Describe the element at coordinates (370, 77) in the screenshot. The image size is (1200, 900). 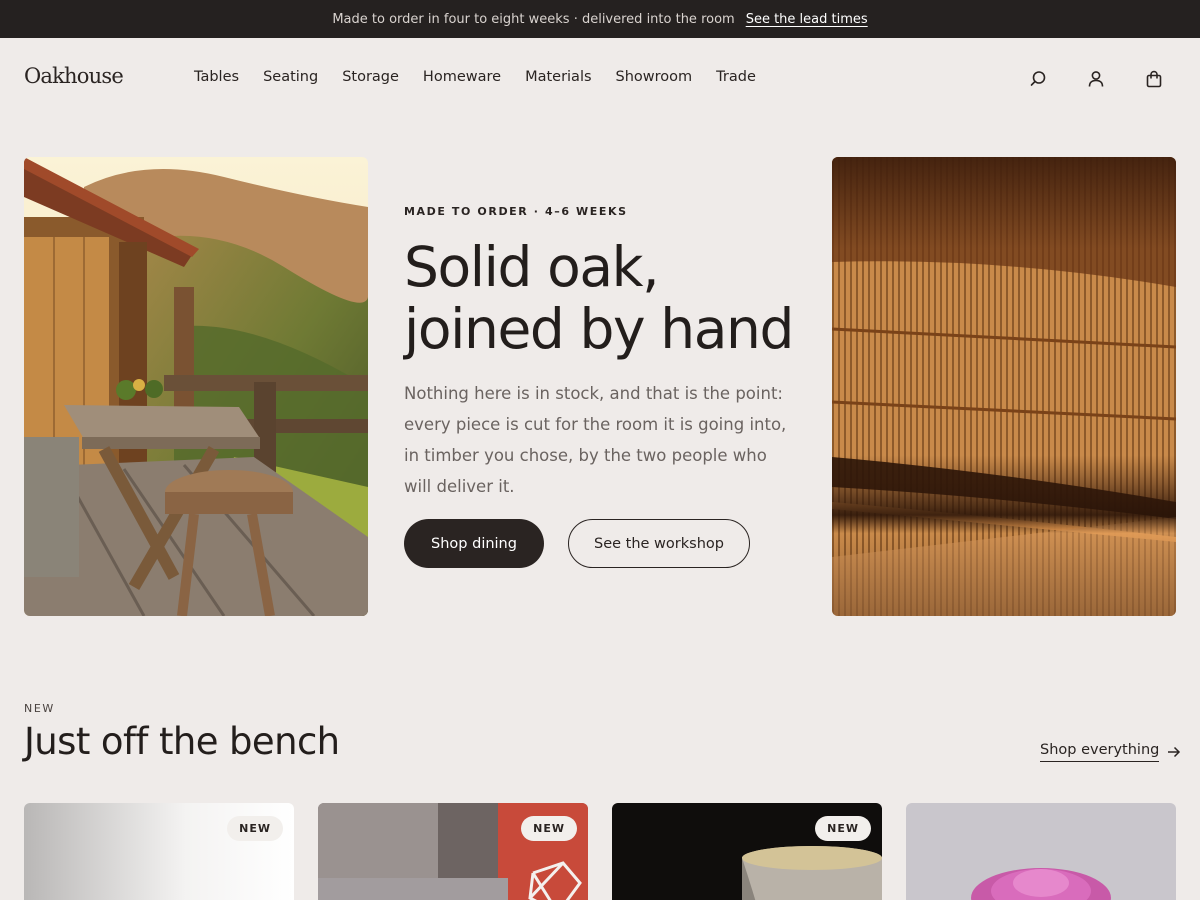
I see `nav-item-storage: Storage` at that location.